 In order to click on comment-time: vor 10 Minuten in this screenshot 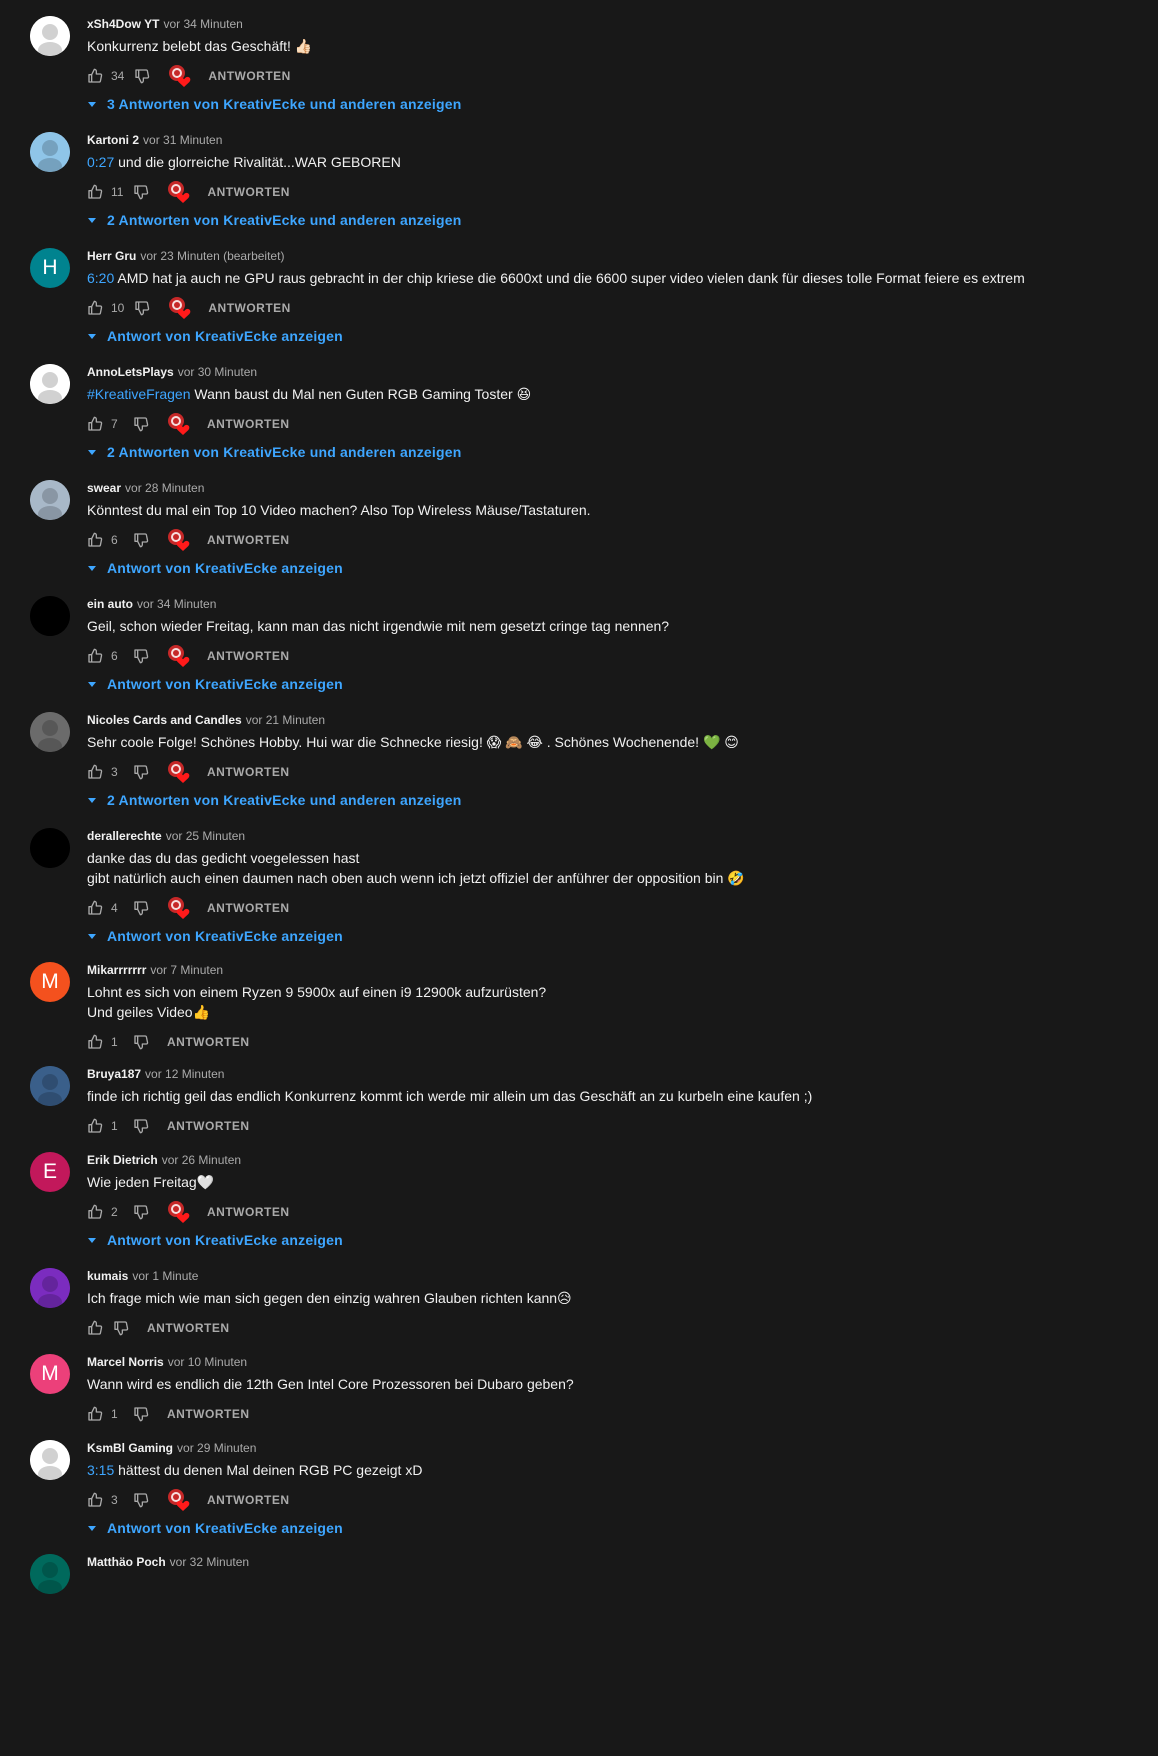, I will do `click(207, 1362)`.